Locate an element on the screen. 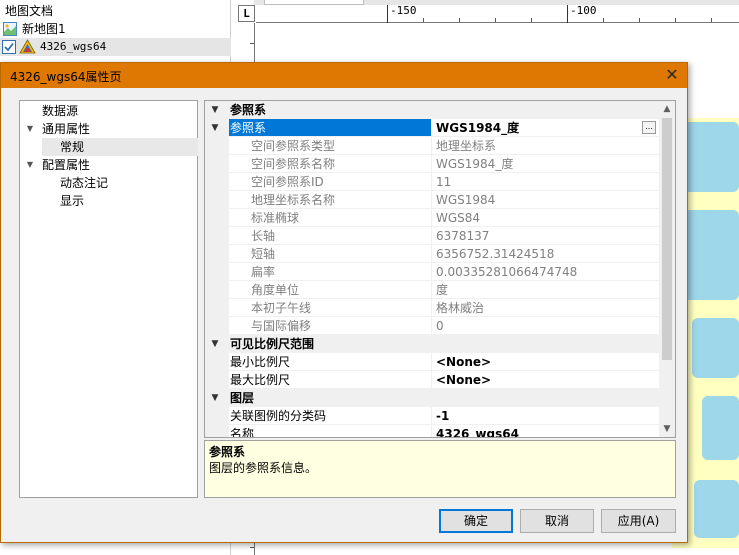 This screenshot has height=555, width=739. nav-item-dynamic-labels: 动态注记 is located at coordinates (84, 183).